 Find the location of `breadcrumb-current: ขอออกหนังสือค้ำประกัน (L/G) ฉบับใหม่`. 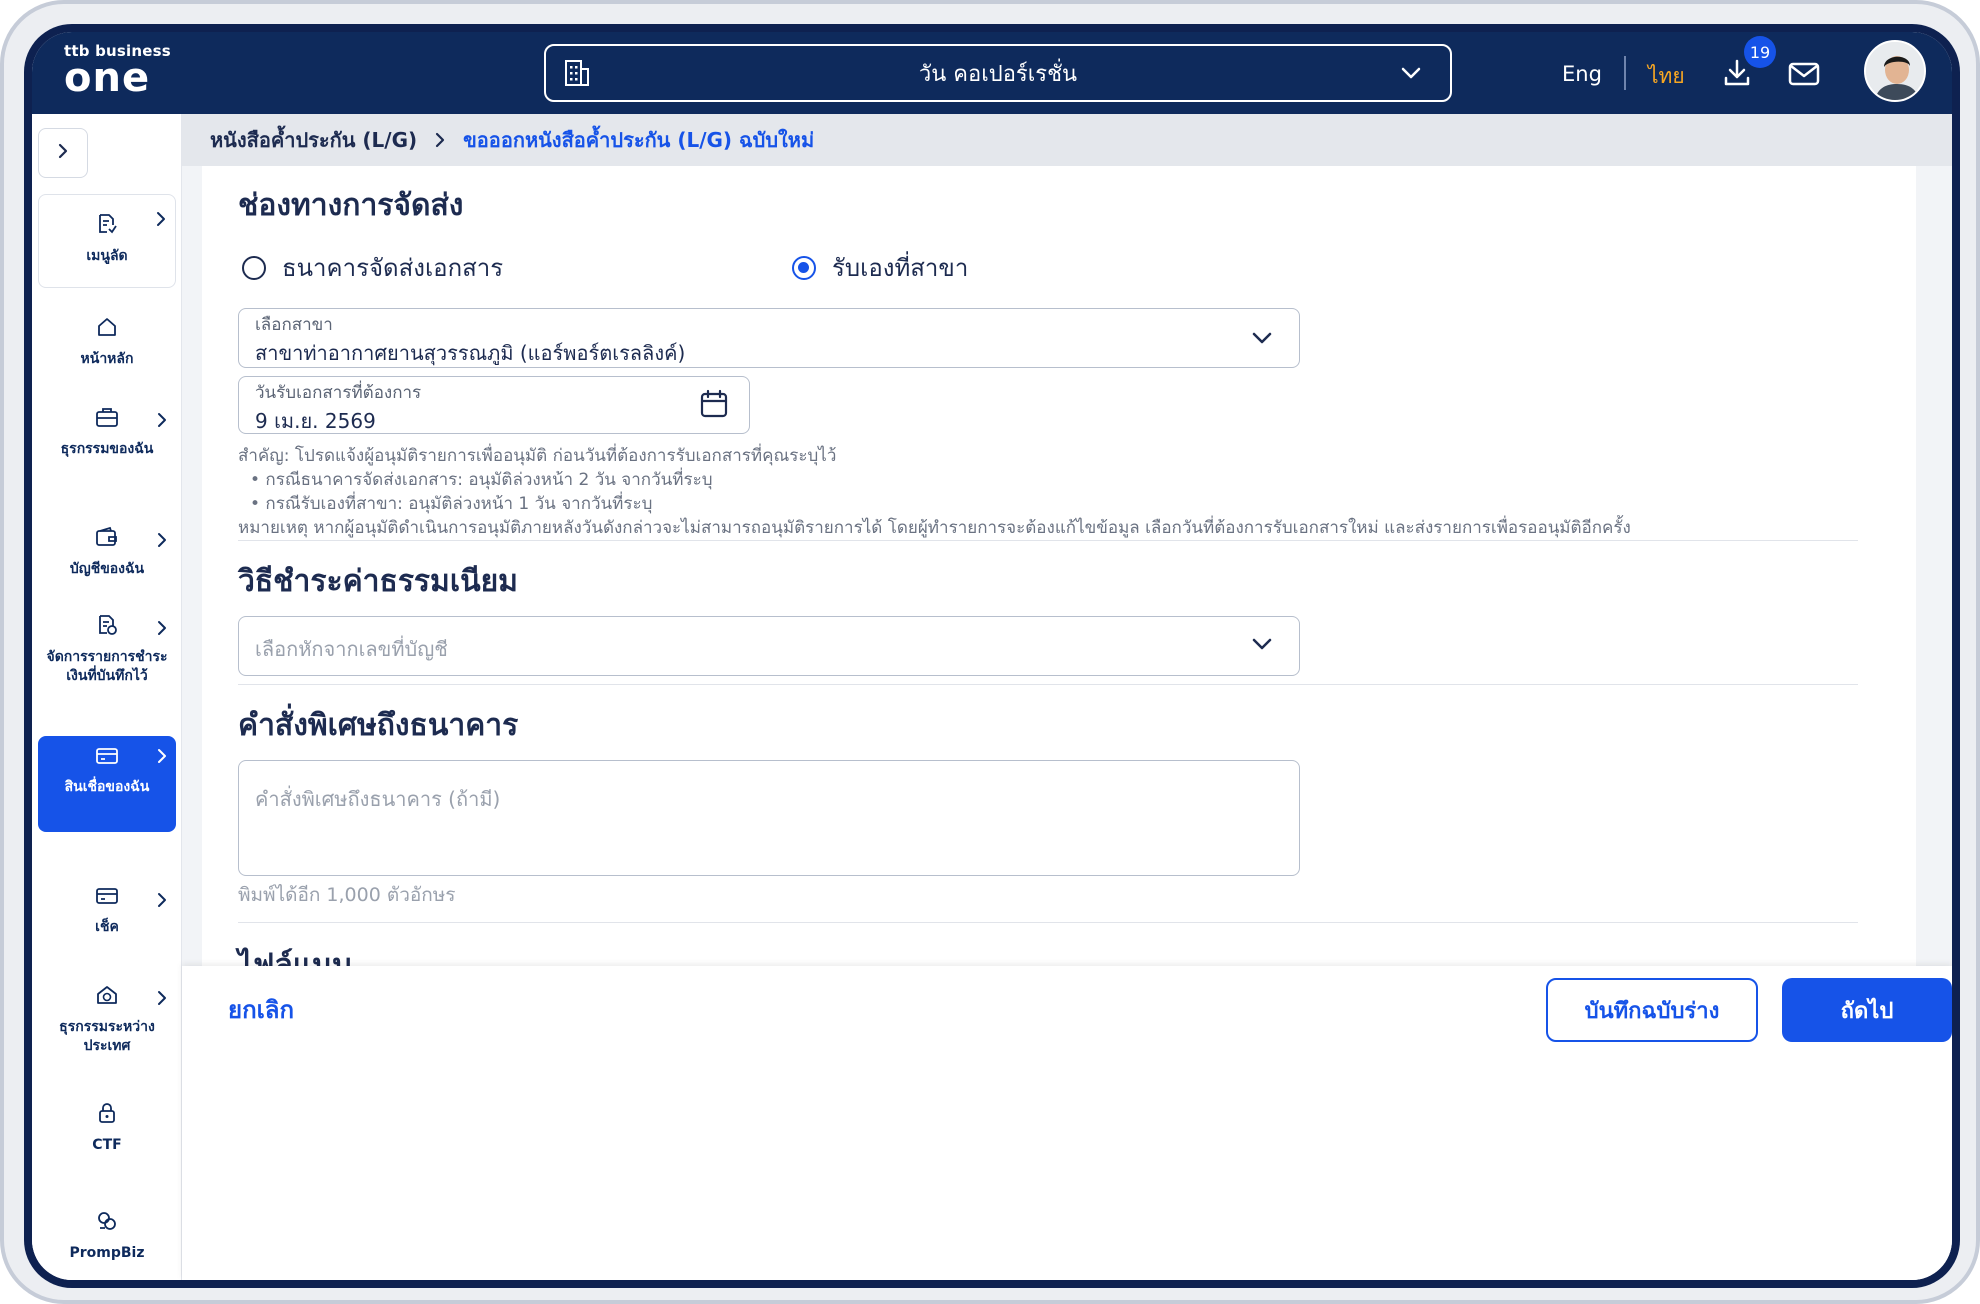

breadcrumb-current: ขอออกหนังสือค้ำประกัน (L/G) ฉบับใหม่ is located at coordinates (639, 140).